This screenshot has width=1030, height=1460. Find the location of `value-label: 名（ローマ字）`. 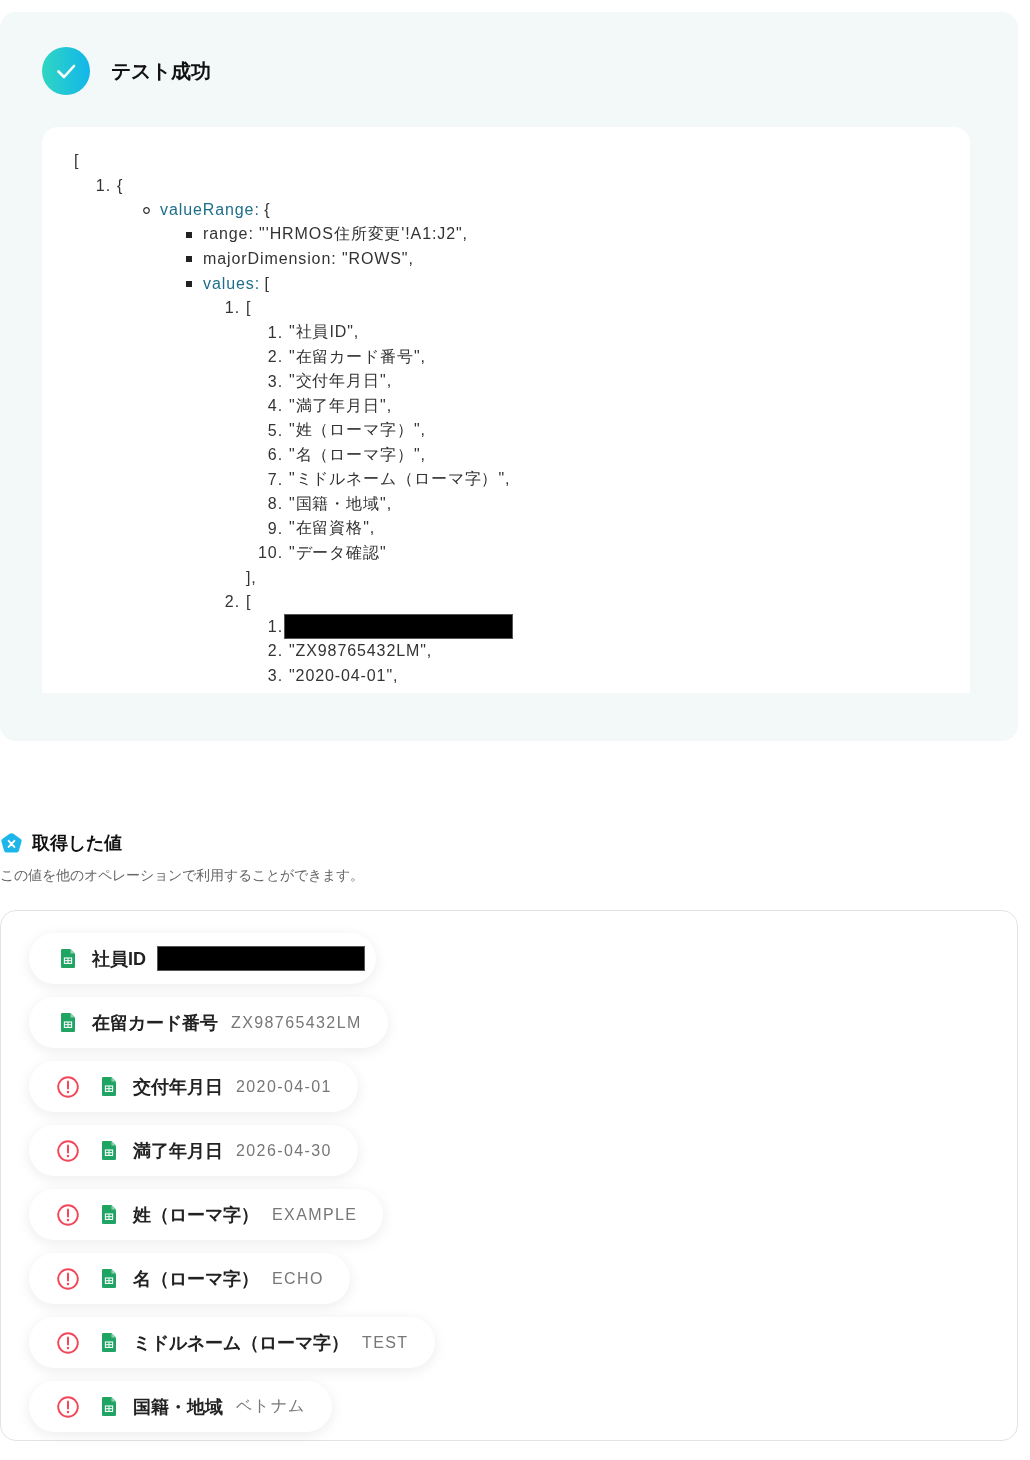

value-label: 名（ローマ字） is located at coordinates (196, 1279).